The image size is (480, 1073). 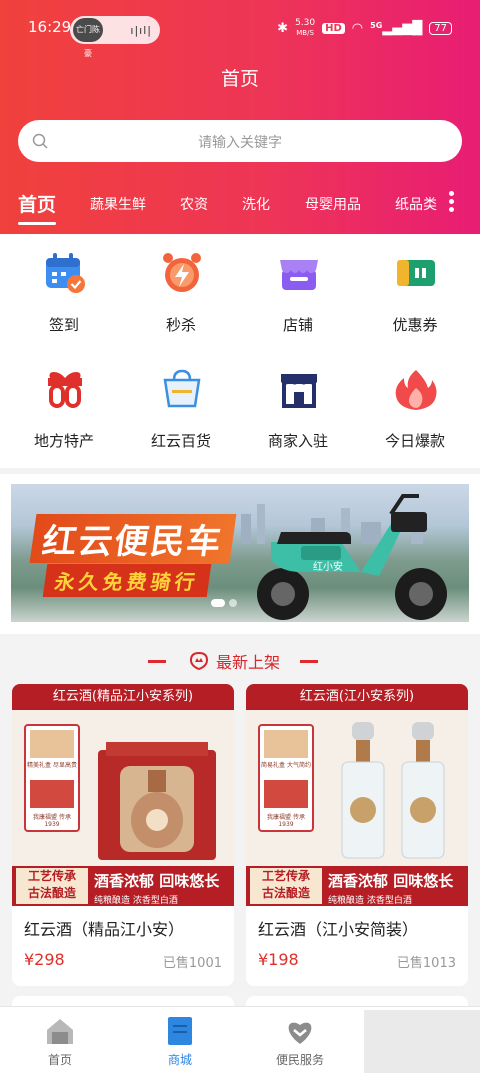 I want to click on tab-bar-home: 首页, so click(x=60, y=1040).